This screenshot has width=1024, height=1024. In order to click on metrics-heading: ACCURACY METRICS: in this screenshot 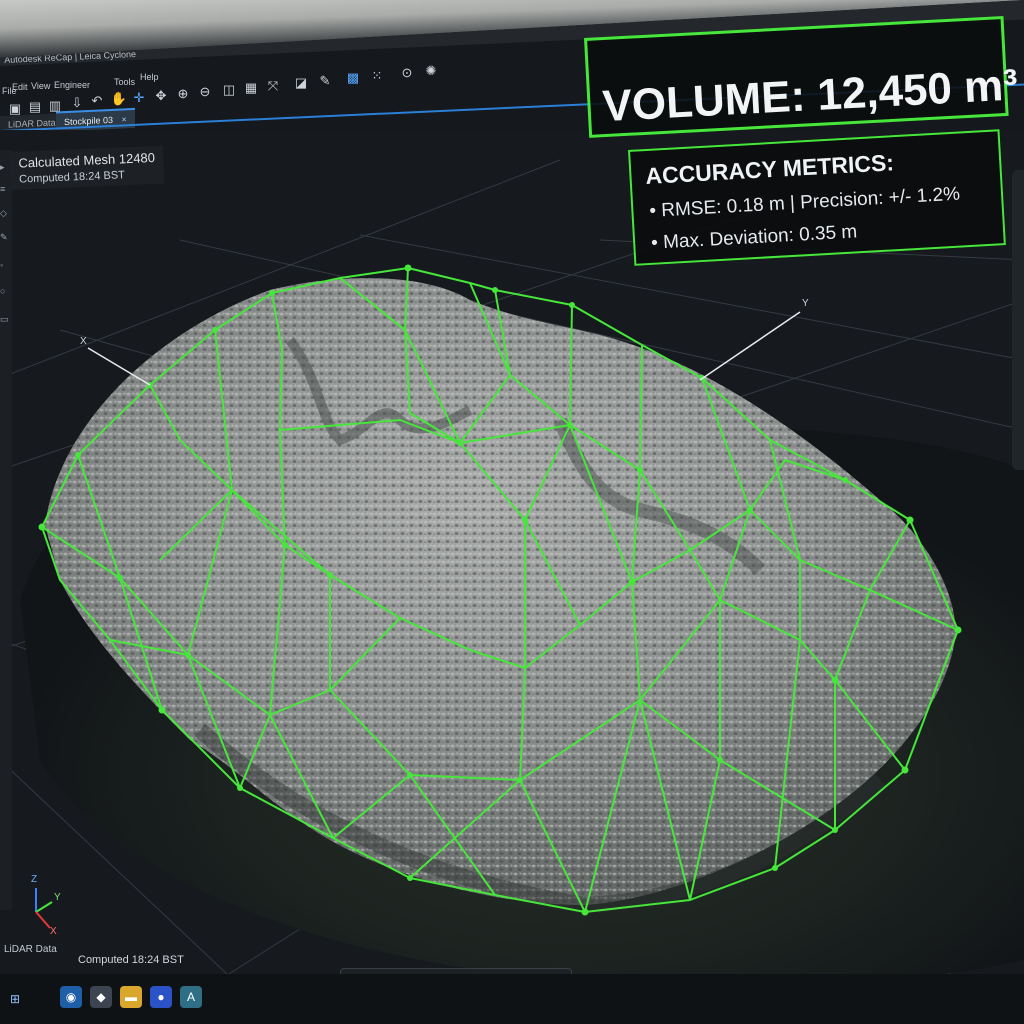, I will do `click(769, 169)`.